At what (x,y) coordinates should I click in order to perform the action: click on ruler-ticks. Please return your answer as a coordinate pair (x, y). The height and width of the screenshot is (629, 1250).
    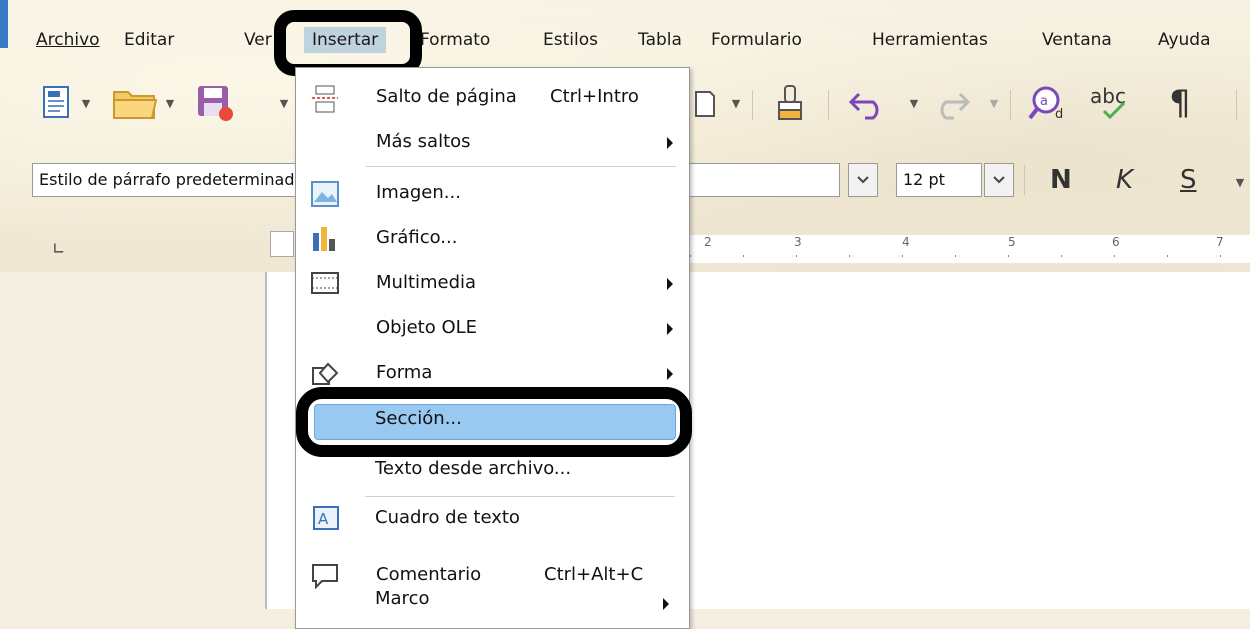
    Looking at the image, I should click on (970, 256).